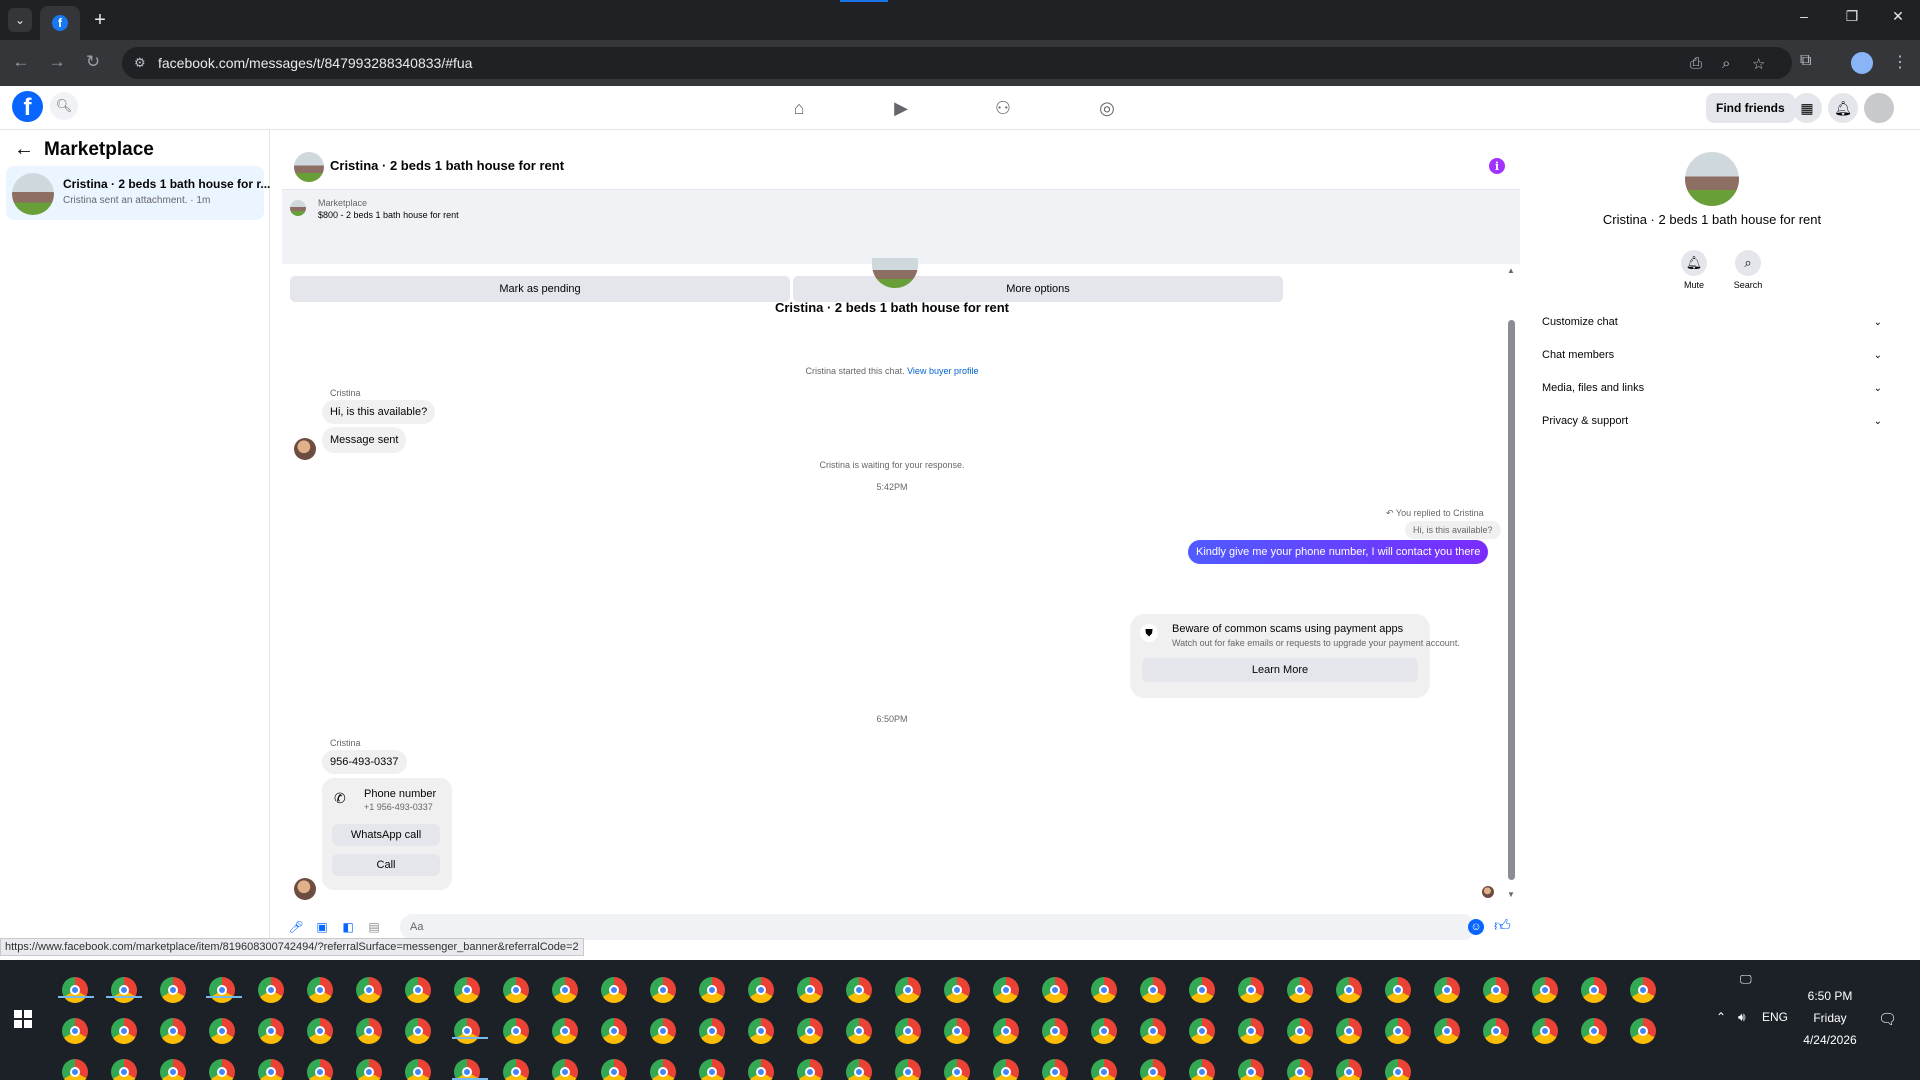 Image resolution: width=1920 pixels, height=1080 pixels. I want to click on reload-icon: ↻, so click(93, 62).